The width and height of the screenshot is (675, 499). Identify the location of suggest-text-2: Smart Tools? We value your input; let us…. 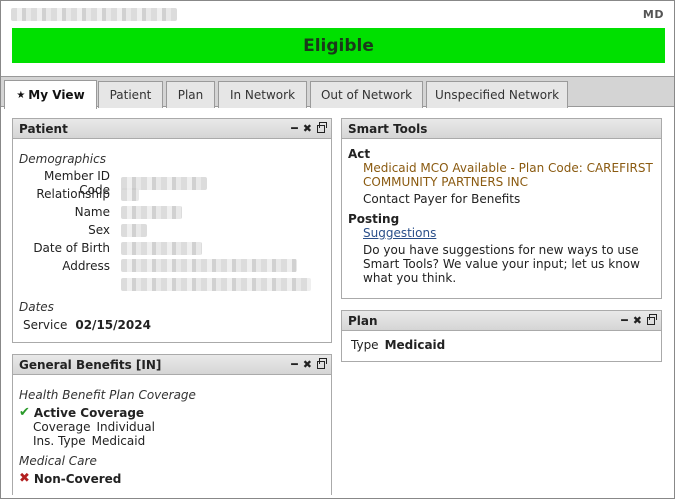
(501, 264).